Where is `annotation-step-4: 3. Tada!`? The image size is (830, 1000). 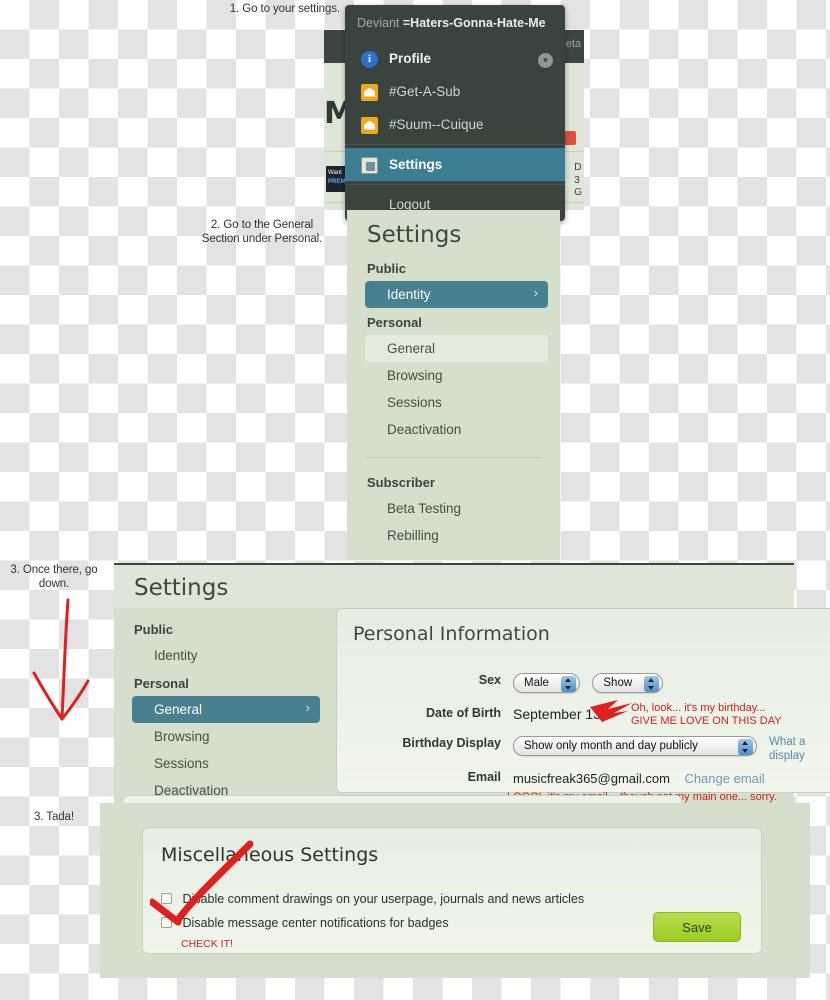 annotation-step-4: 3. Tada! is located at coordinates (54, 817).